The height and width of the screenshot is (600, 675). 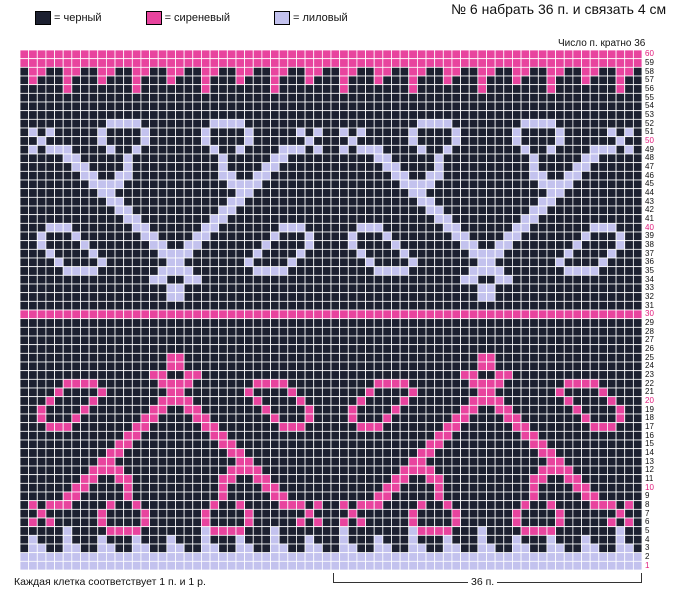 What do you see at coordinates (649, 314) in the screenshot?
I see `row-number: 30` at bounding box center [649, 314].